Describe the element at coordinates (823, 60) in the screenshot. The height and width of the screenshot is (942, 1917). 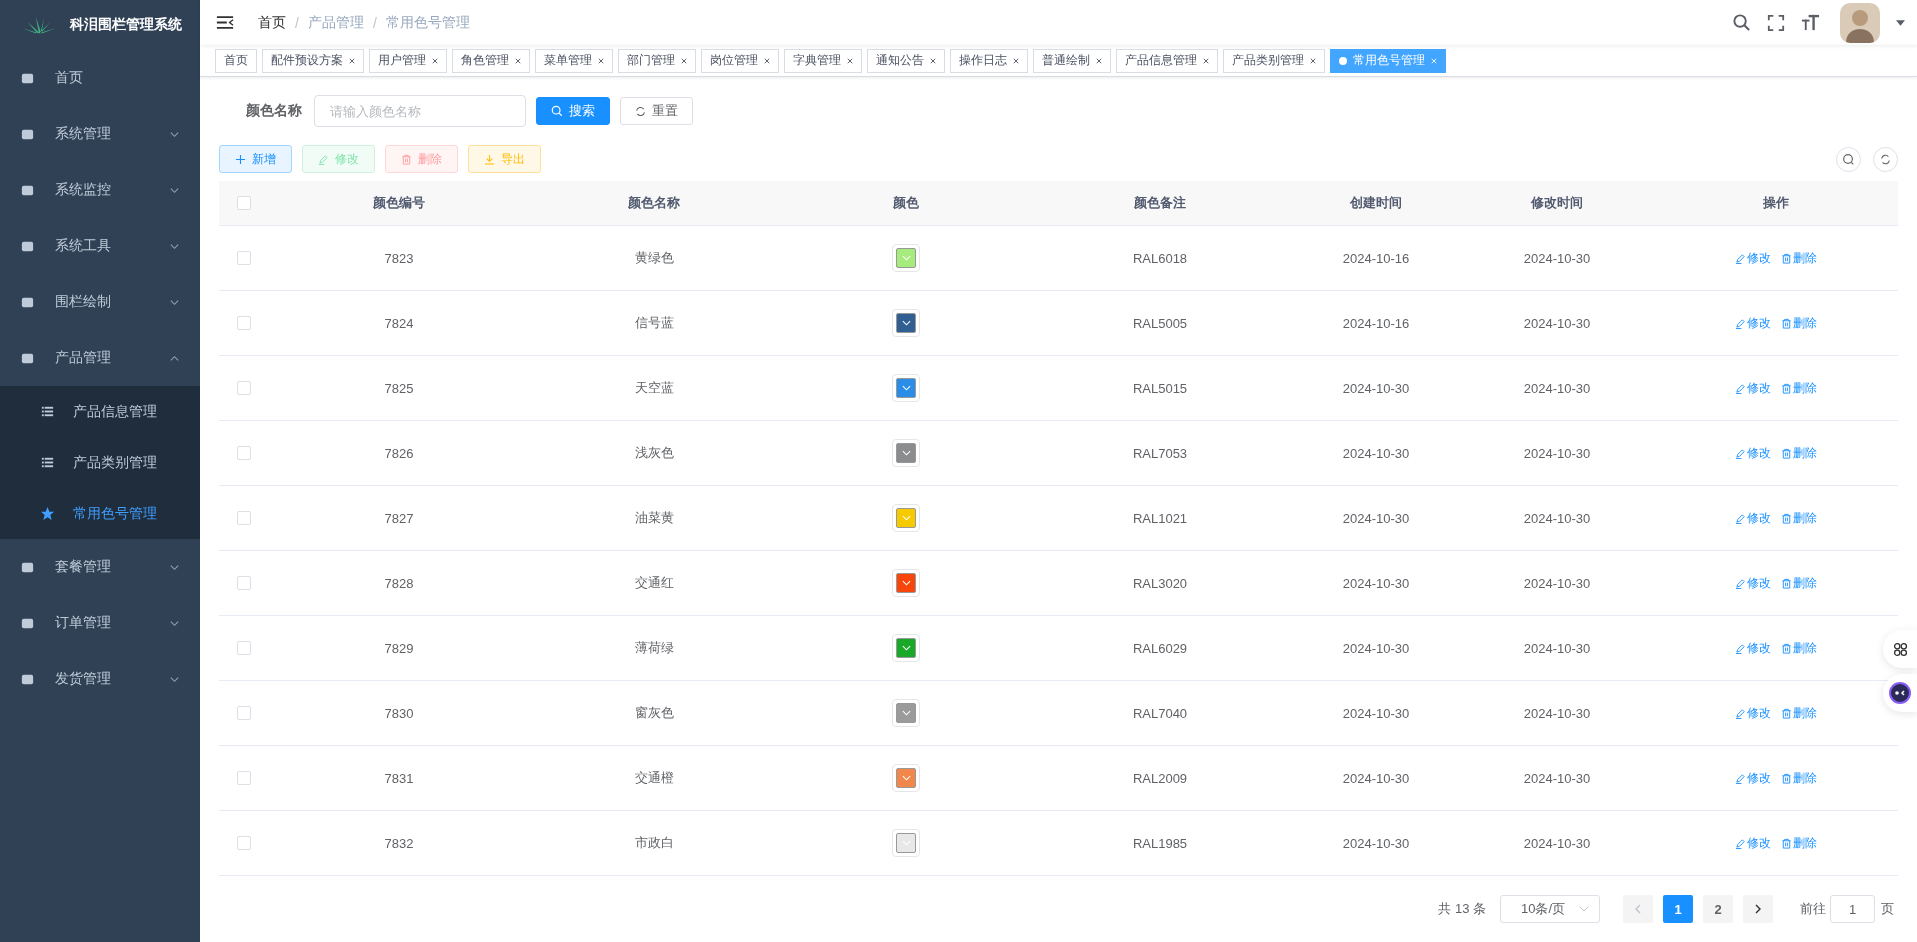
I see `page-tab: 字典管理` at that location.